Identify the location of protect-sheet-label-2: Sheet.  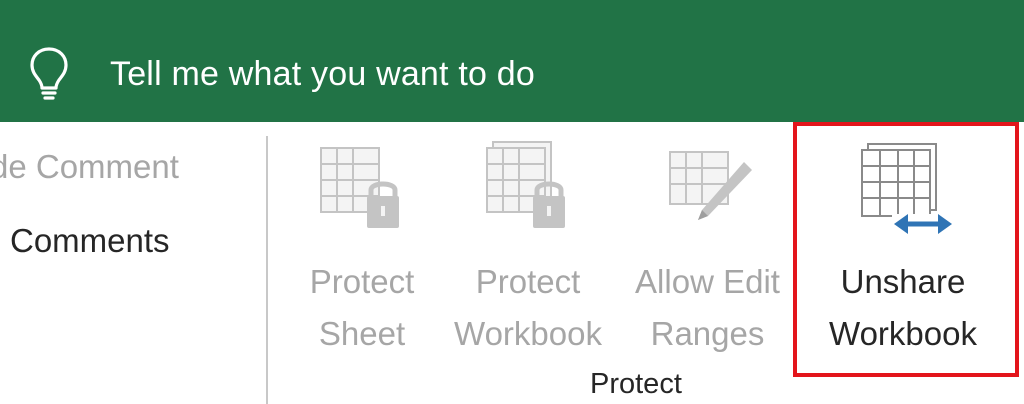
(362, 333).